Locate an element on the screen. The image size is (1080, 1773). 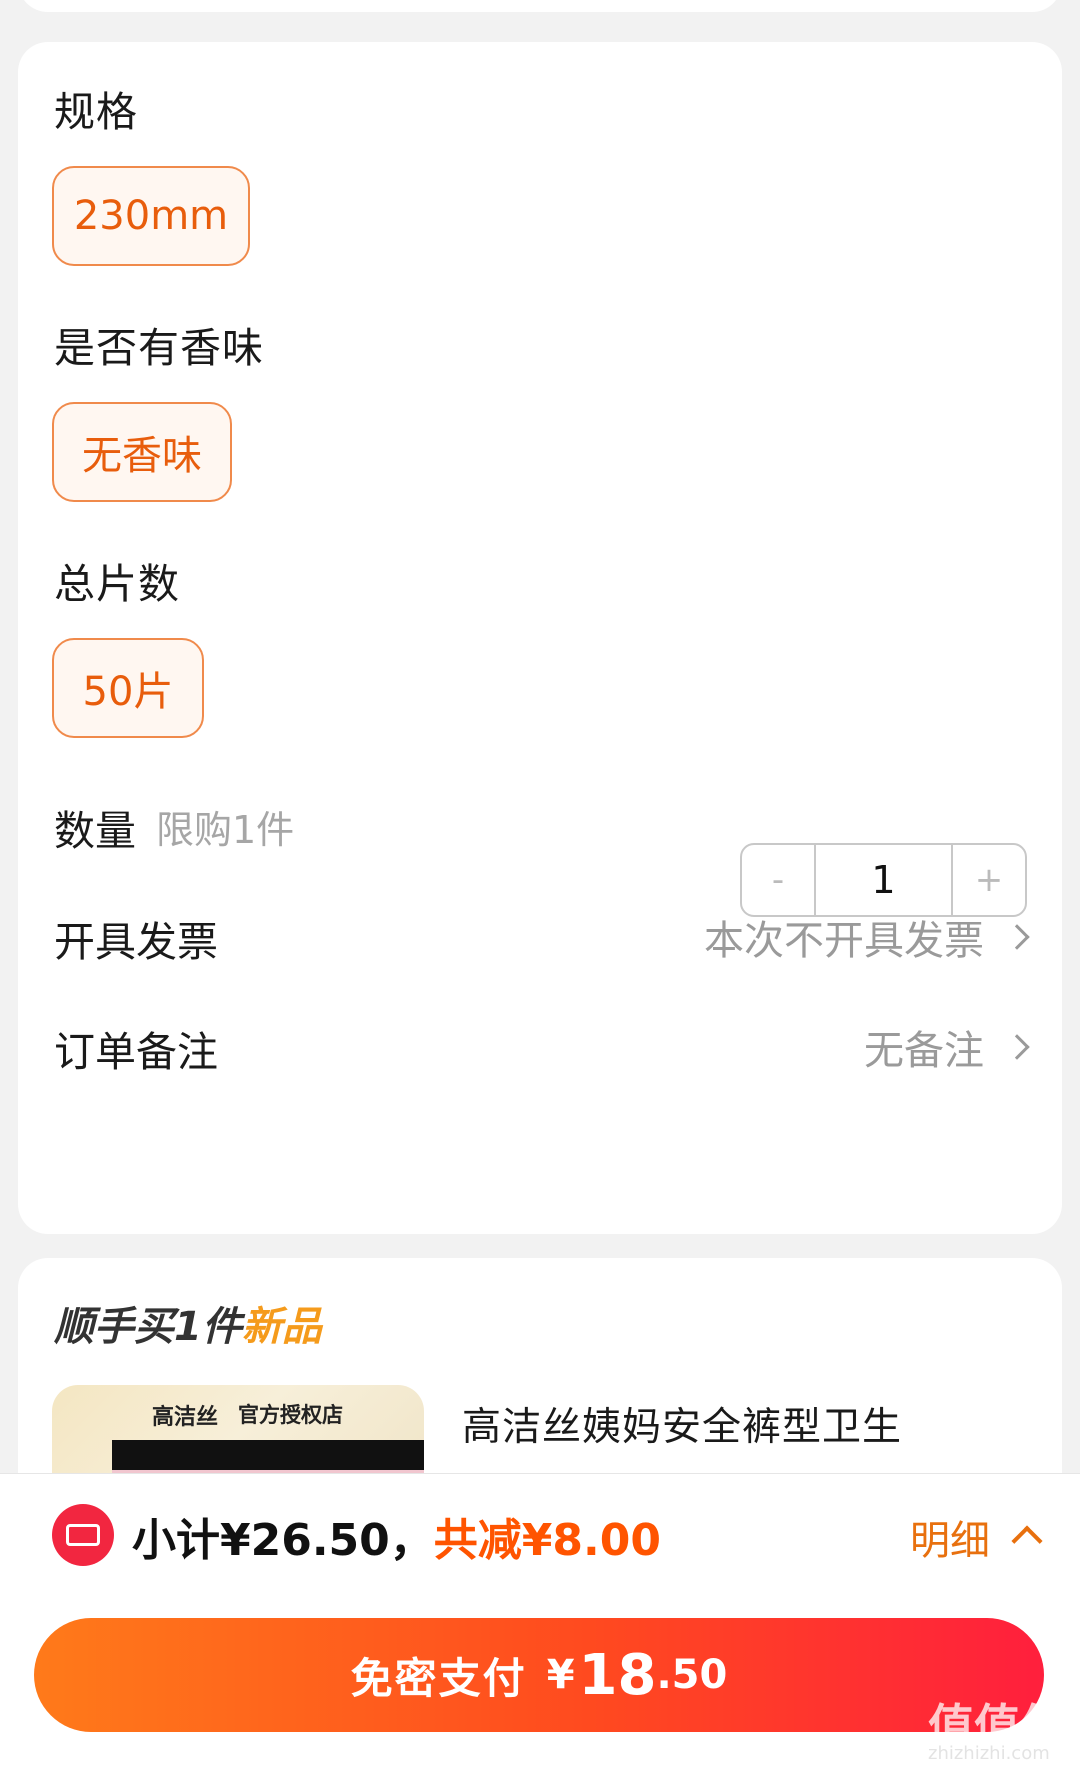
coupon-icon is located at coordinates (83, 1535).